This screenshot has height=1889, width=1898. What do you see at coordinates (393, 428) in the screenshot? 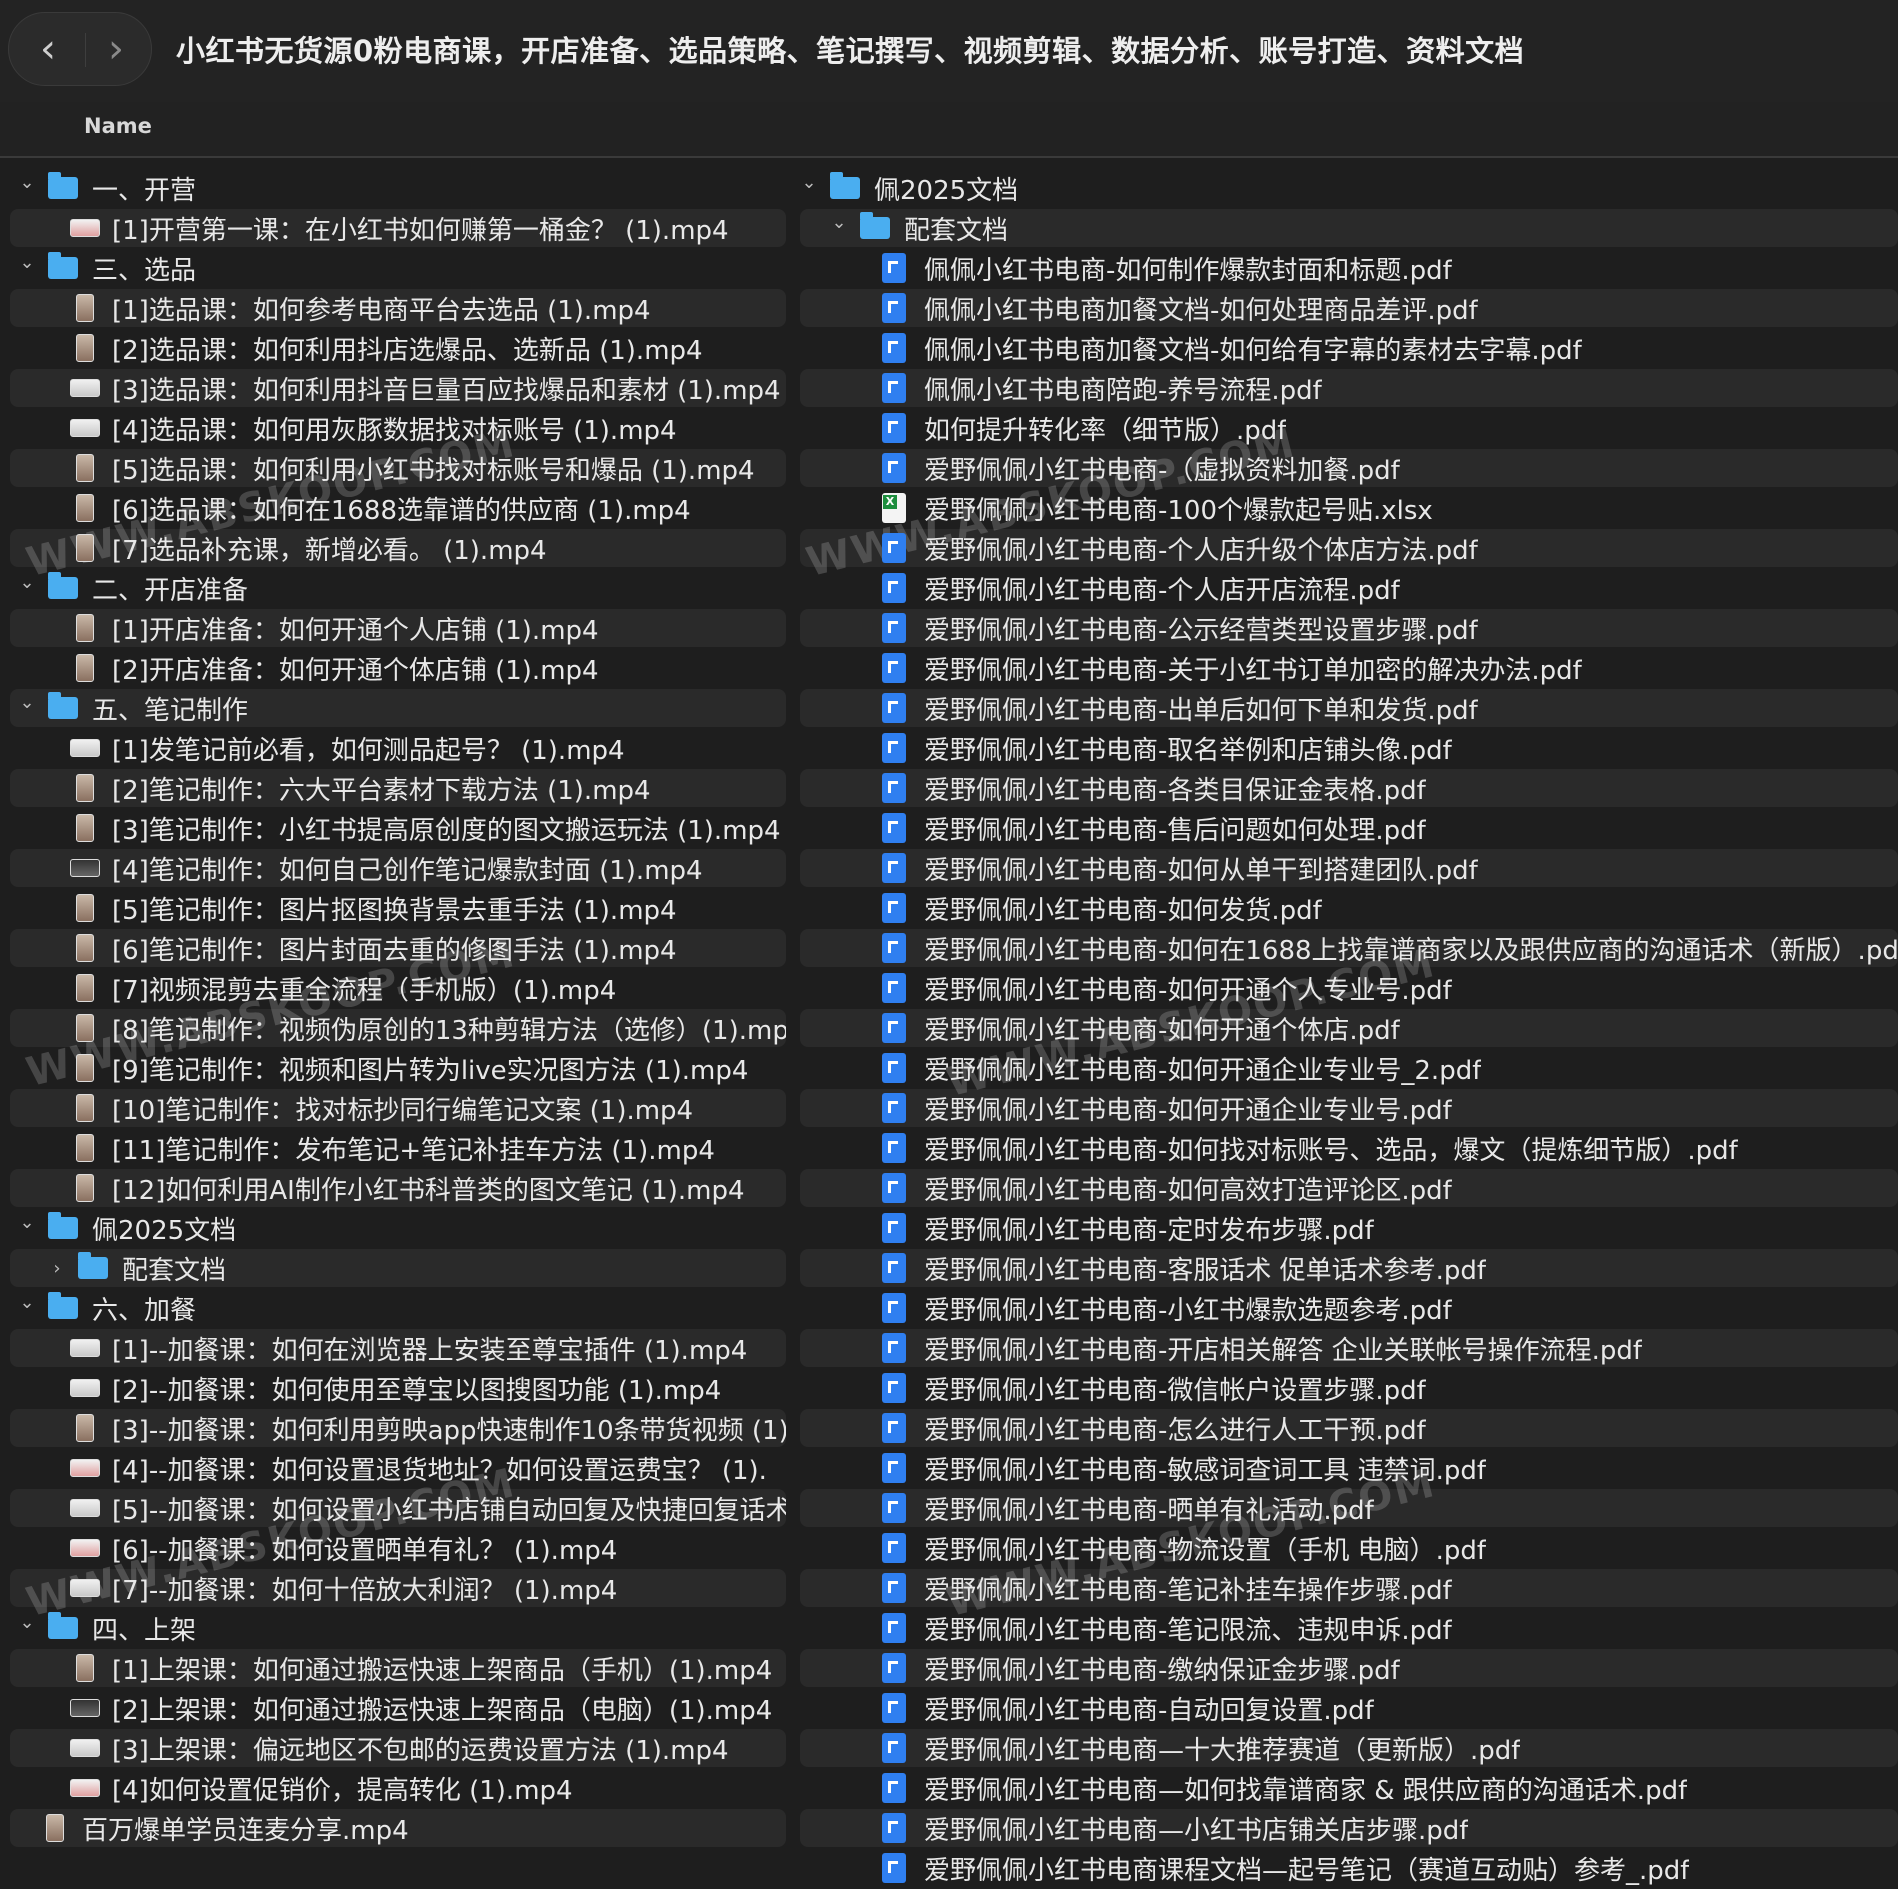
I see `file-row: [4]选品课：如何用灰豚数据找对标账号 (1).mp4` at bounding box center [393, 428].